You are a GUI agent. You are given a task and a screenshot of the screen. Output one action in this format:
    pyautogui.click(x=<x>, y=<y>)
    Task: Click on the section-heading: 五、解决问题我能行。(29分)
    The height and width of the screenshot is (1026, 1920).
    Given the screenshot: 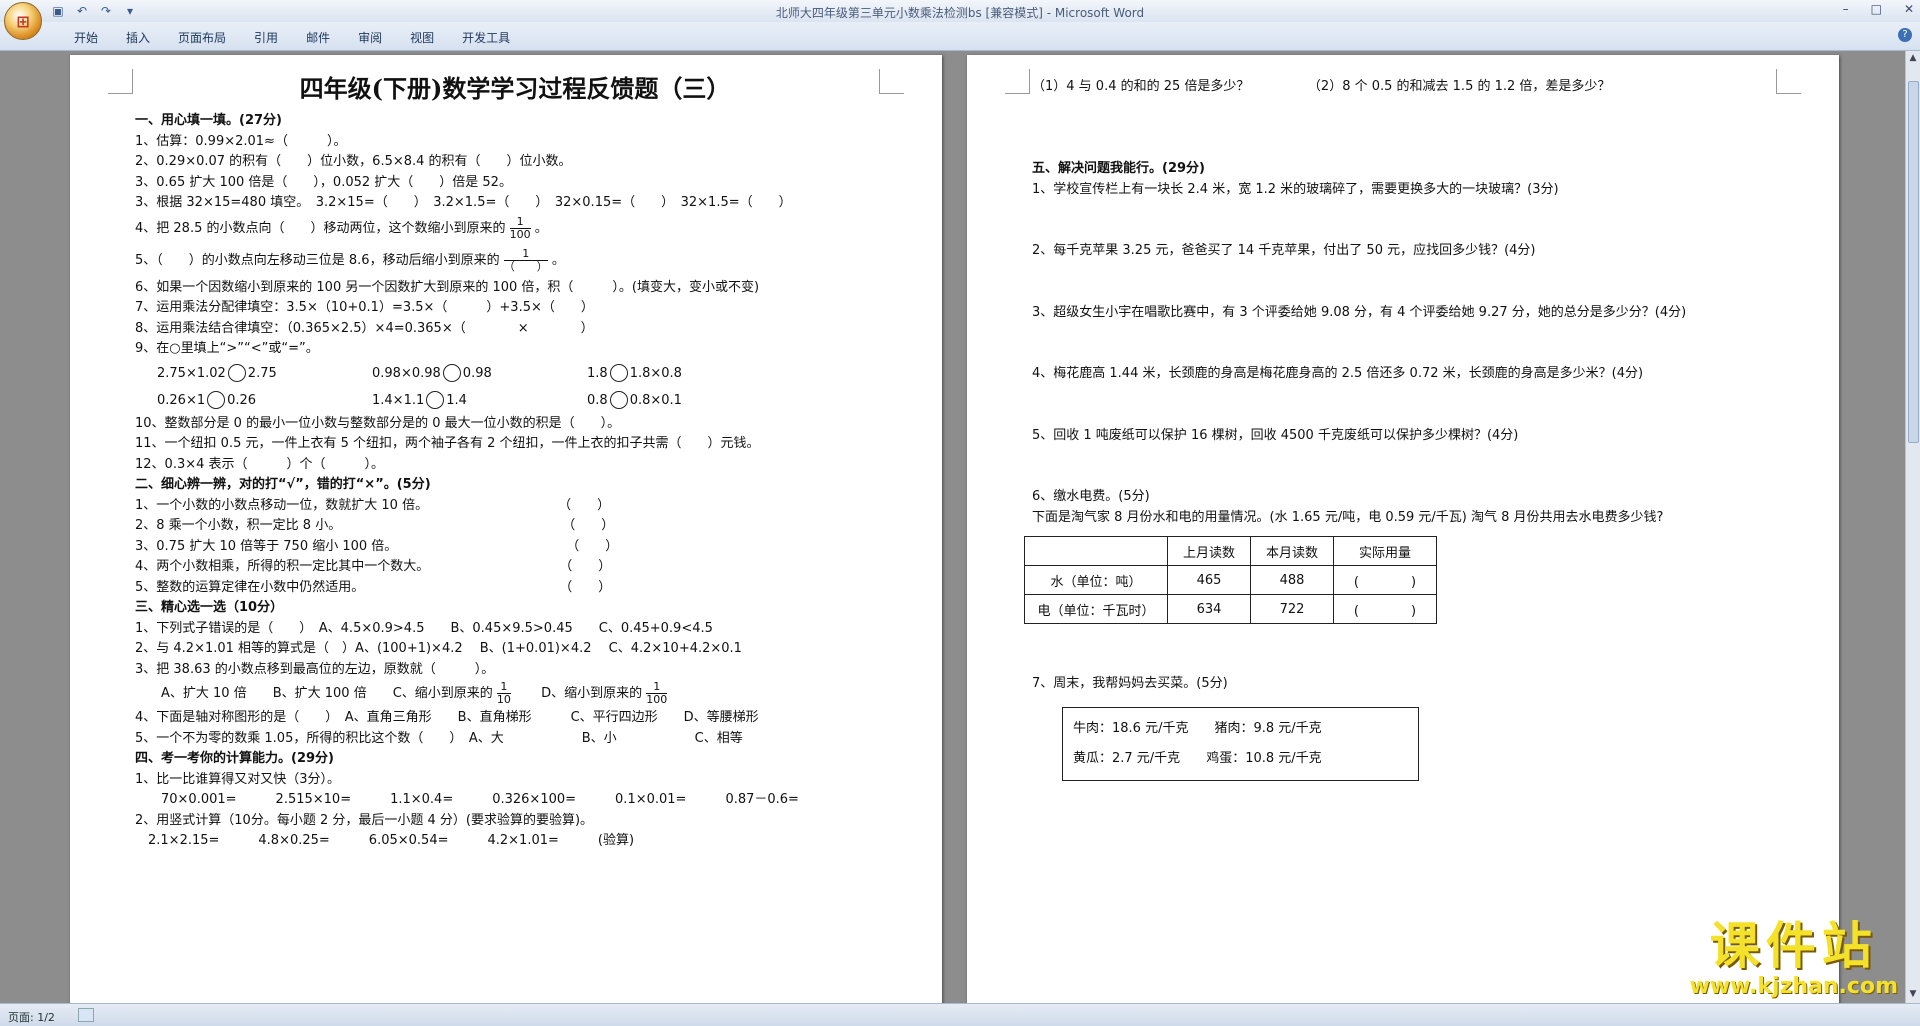 What is the action you would take?
    pyautogui.click(x=1118, y=168)
    